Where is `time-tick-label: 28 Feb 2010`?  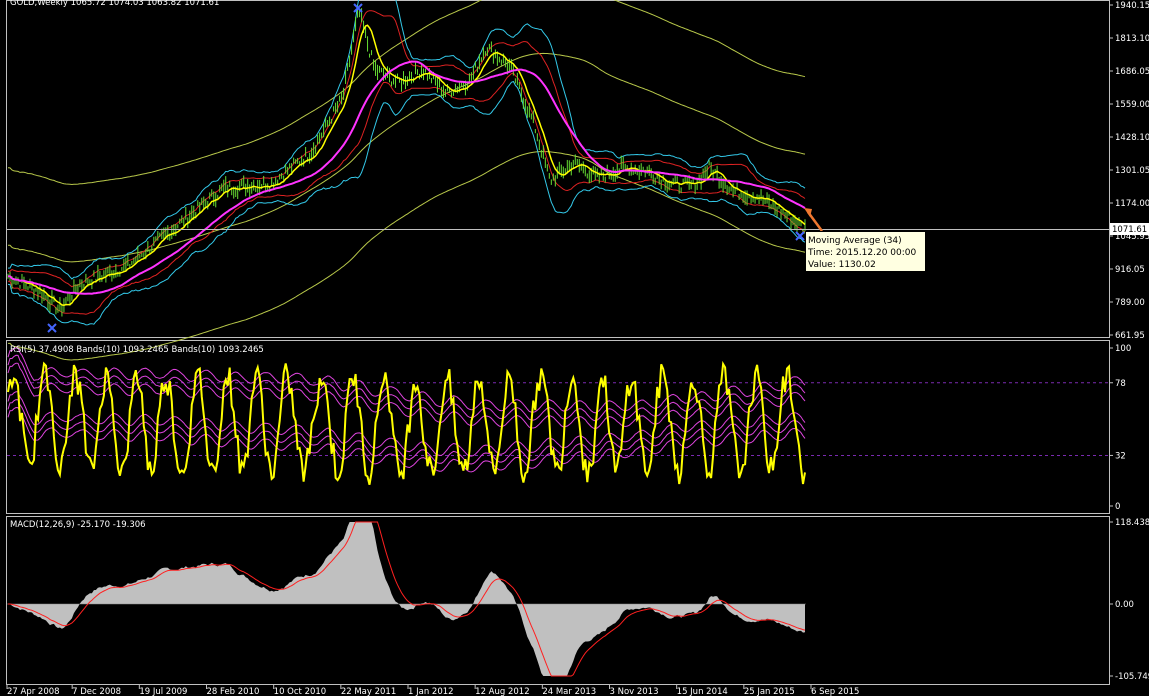 time-tick-label: 28 Feb 2010 is located at coordinates (233, 691).